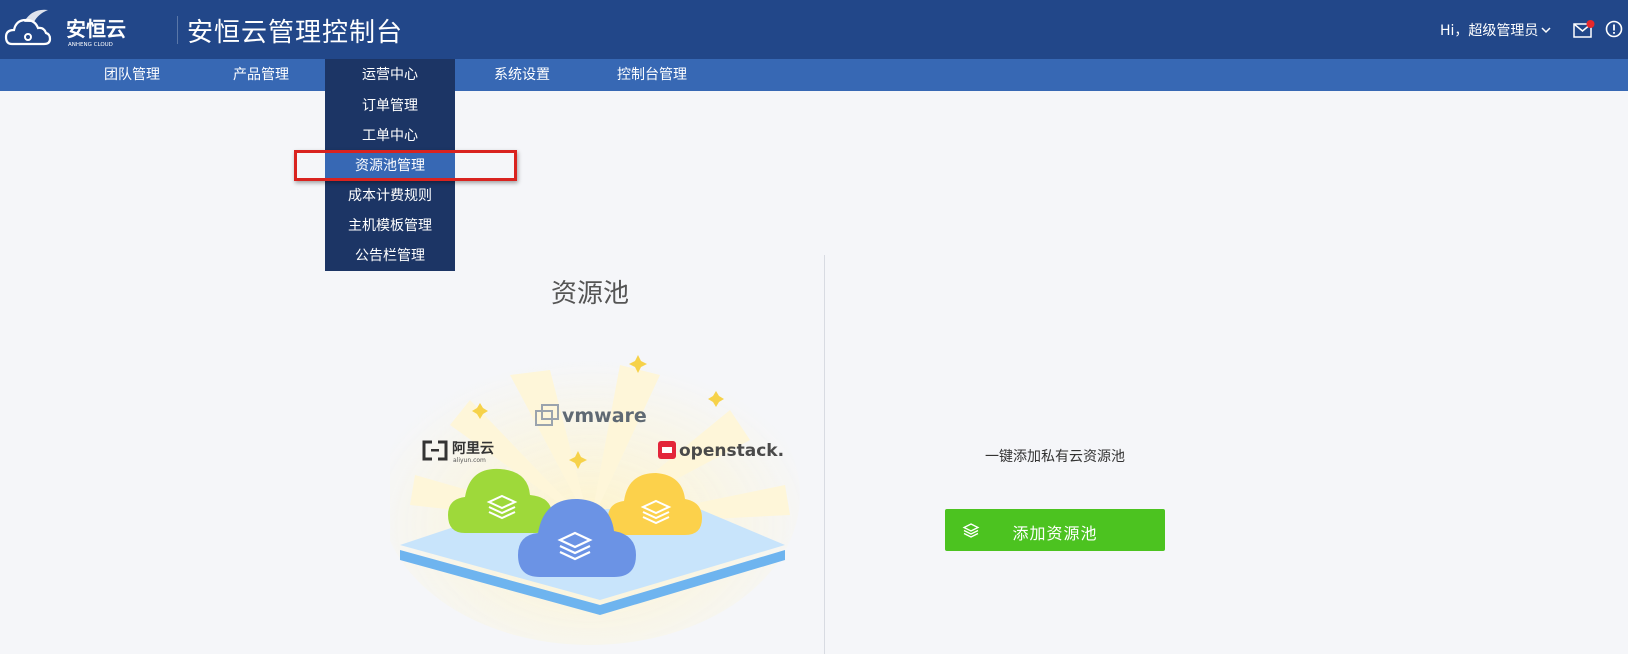 The width and height of the screenshot is (1628, 654). I want to click on chevron-down-icon, so click(1546, 30).